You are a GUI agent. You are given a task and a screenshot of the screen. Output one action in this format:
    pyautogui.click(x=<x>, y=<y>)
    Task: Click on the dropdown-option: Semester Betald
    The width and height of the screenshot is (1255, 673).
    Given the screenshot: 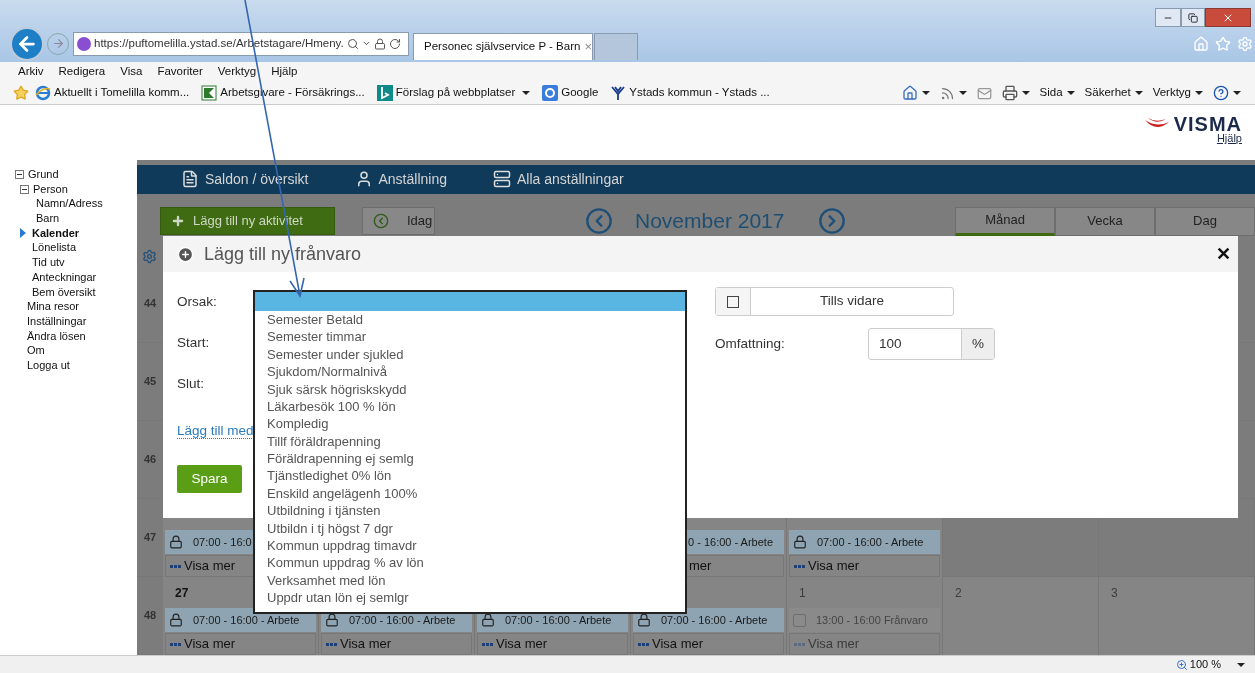 What is the action you would take?
    pyautogui.click(x=470, y=320)
    